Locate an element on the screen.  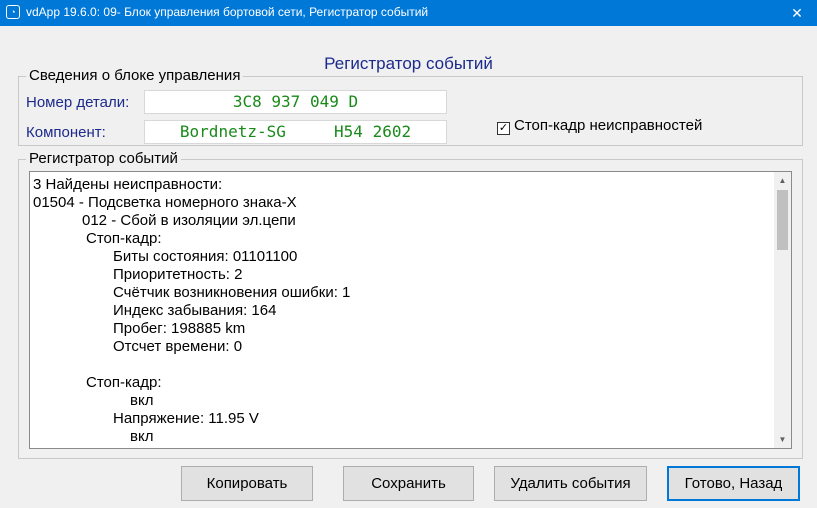
part-number-label: Номер детали: is located at coordinates (78, 102).